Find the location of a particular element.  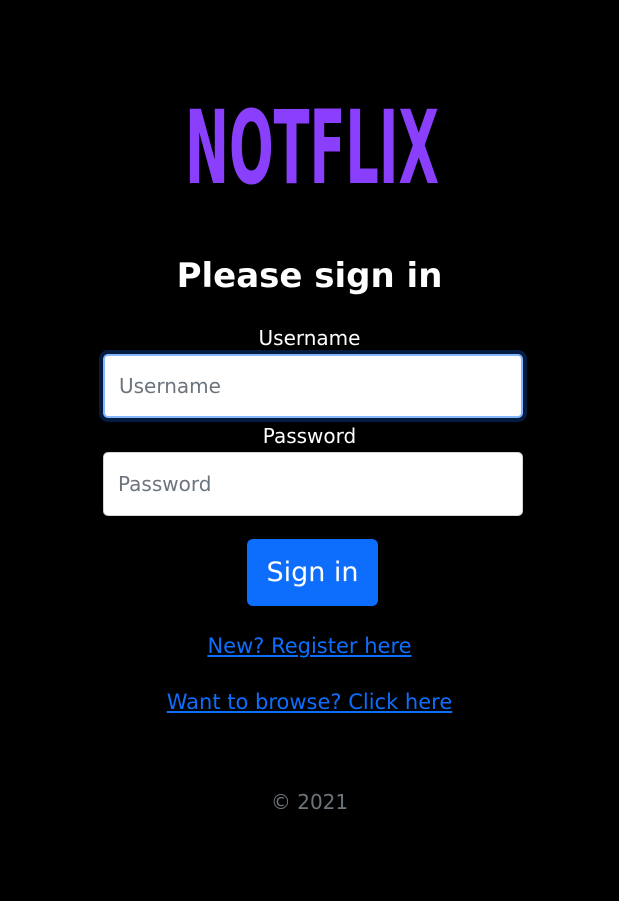

register-link-container: New? Register here is located at coordinates (309, 646).